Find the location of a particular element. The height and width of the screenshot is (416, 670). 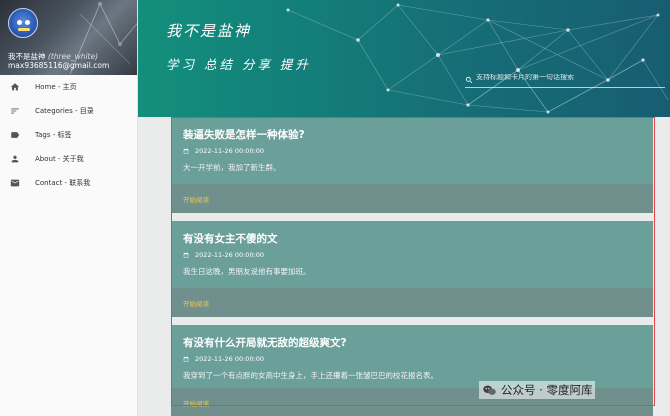

search-icon is located at coordinates (469, 80).